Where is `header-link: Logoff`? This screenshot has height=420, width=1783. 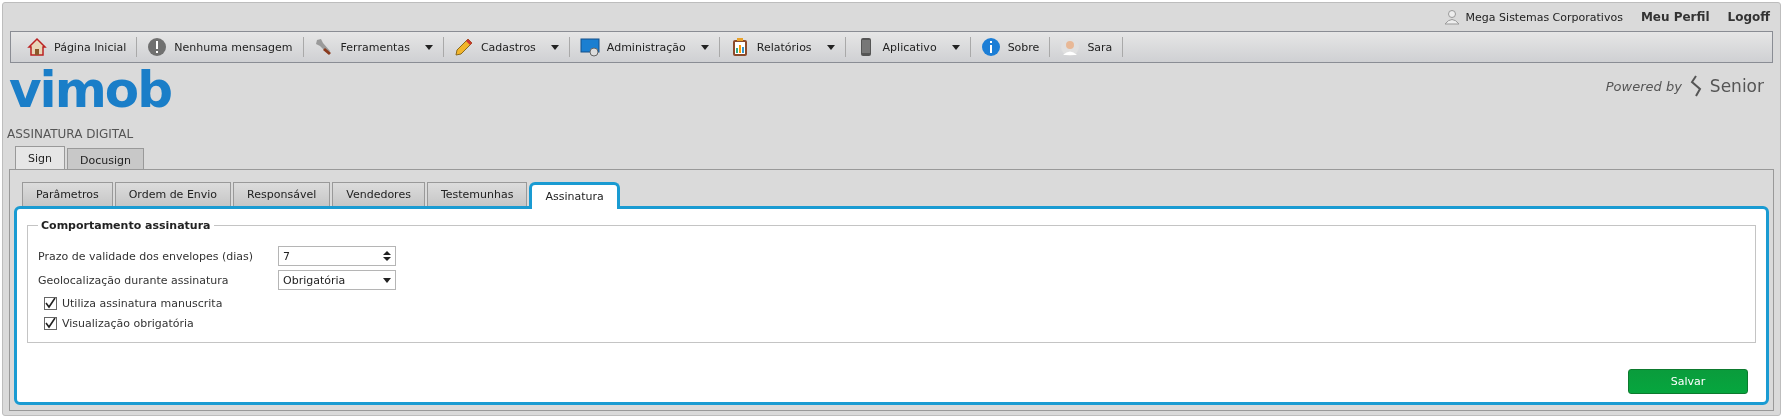
header-link: Logoff is located at coordinates (1748, 17).